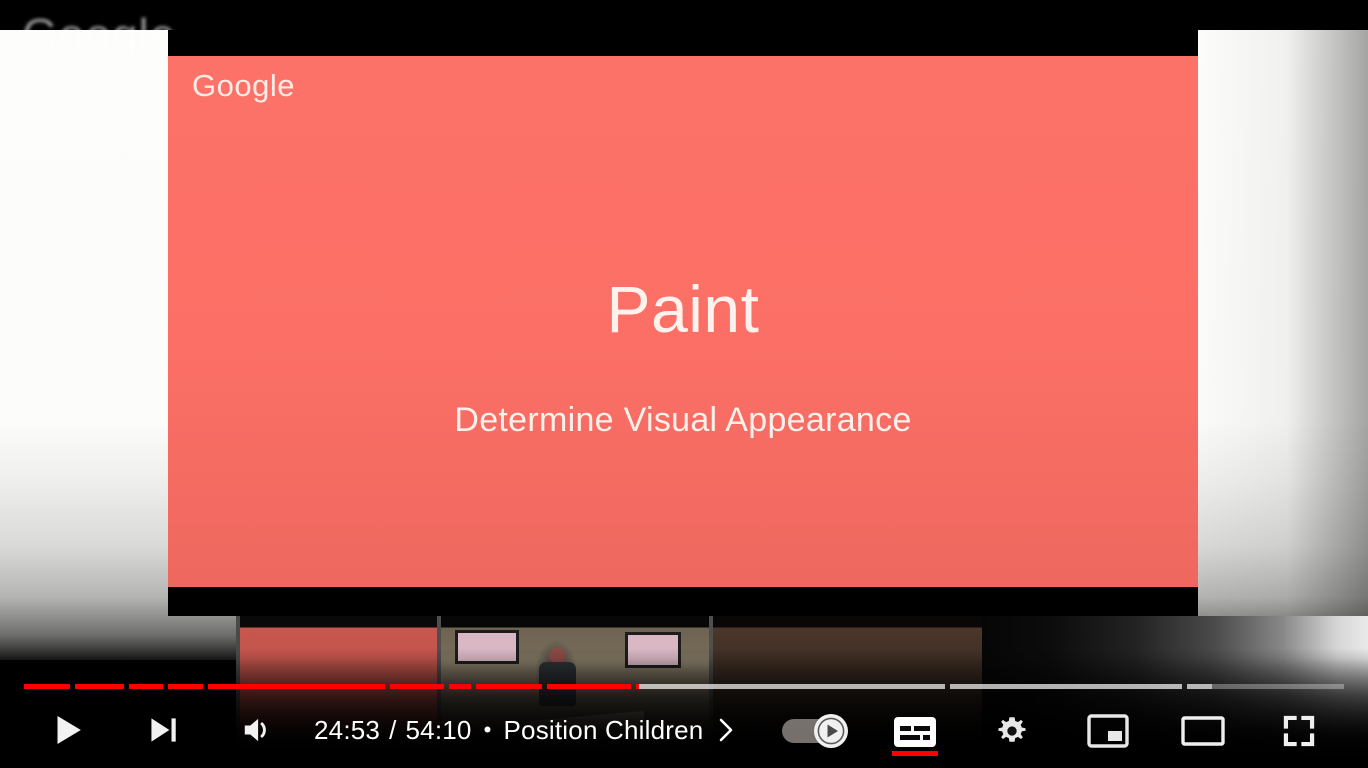 The image size is (1368, 768). I want to click on subtitles-icon, so click(915, 732).